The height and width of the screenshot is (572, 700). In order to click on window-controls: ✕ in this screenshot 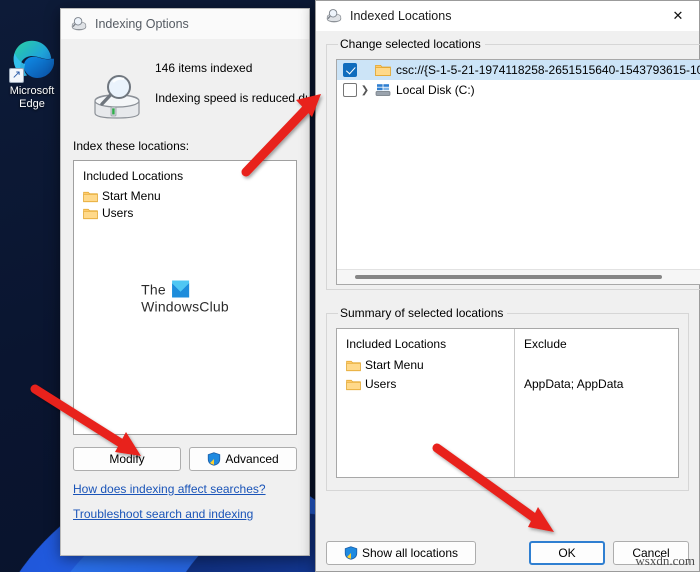, I will do `click(678, 16)`.